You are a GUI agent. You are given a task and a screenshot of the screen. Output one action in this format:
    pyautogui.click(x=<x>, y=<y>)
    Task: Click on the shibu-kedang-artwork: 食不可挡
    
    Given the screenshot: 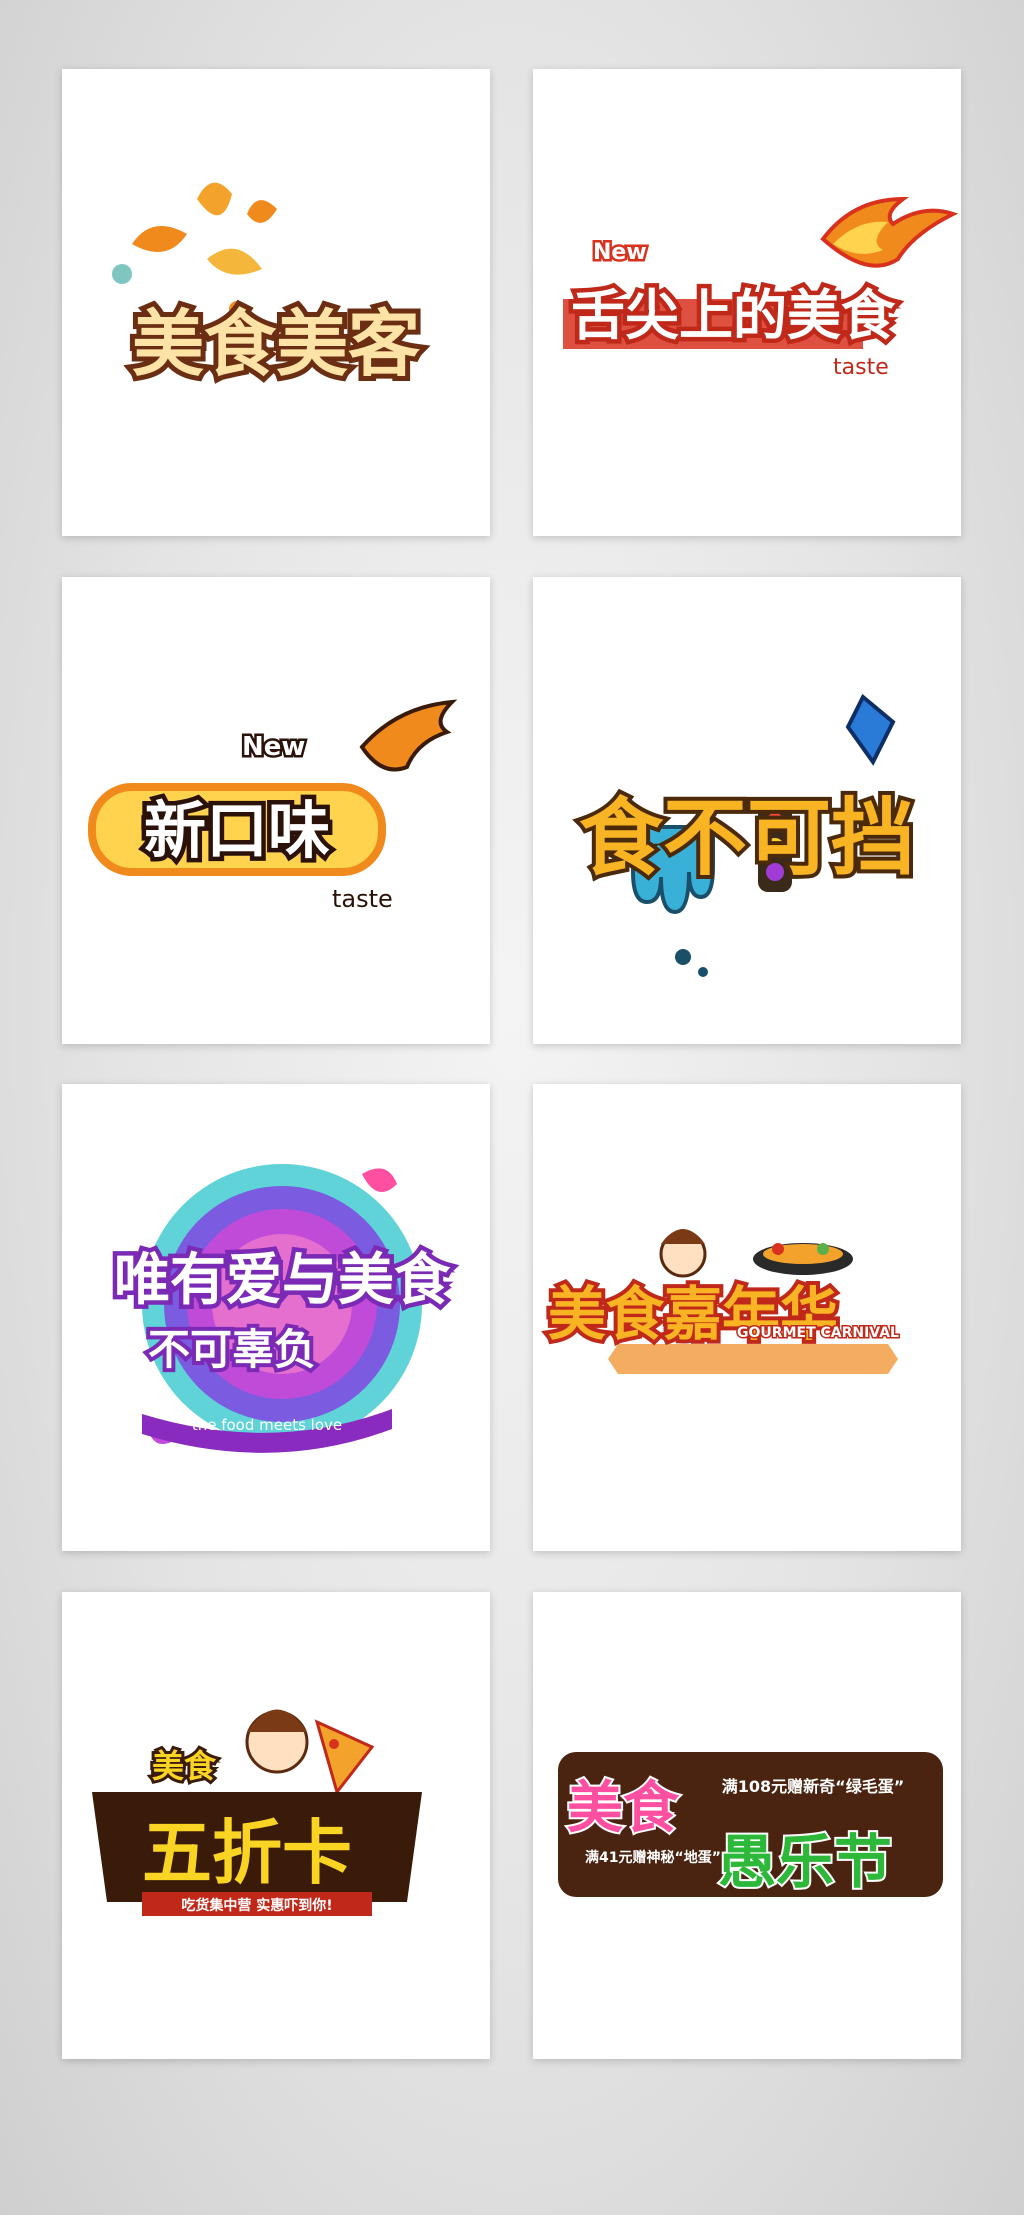 What is the action you would take?
    pyautogui.click(x=747, y=835)
    